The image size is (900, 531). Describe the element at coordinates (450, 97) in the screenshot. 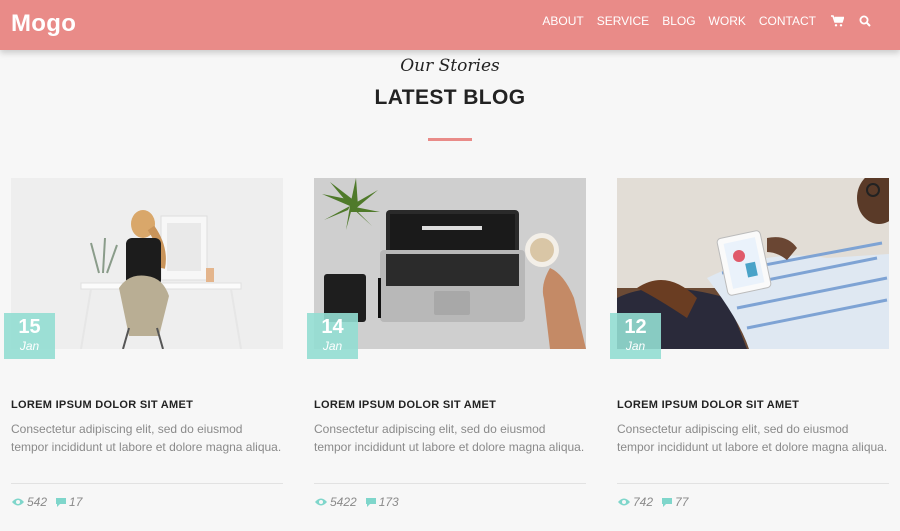

I see `section-title: LATEST BLOG` at that location.